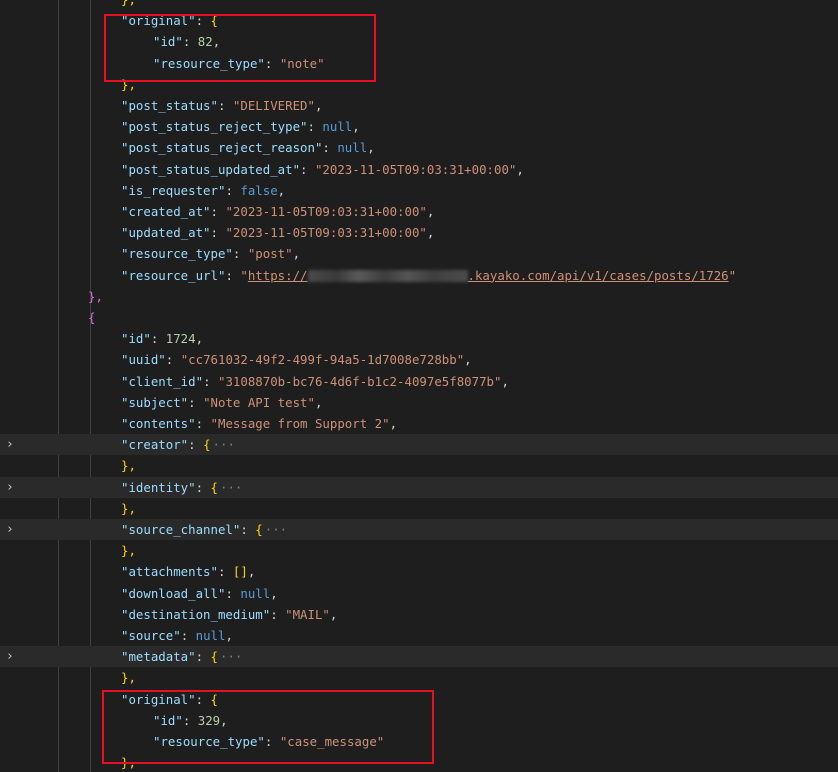 The image size is (838, 772). I want to click on json-literal: null, so click(255, 593).